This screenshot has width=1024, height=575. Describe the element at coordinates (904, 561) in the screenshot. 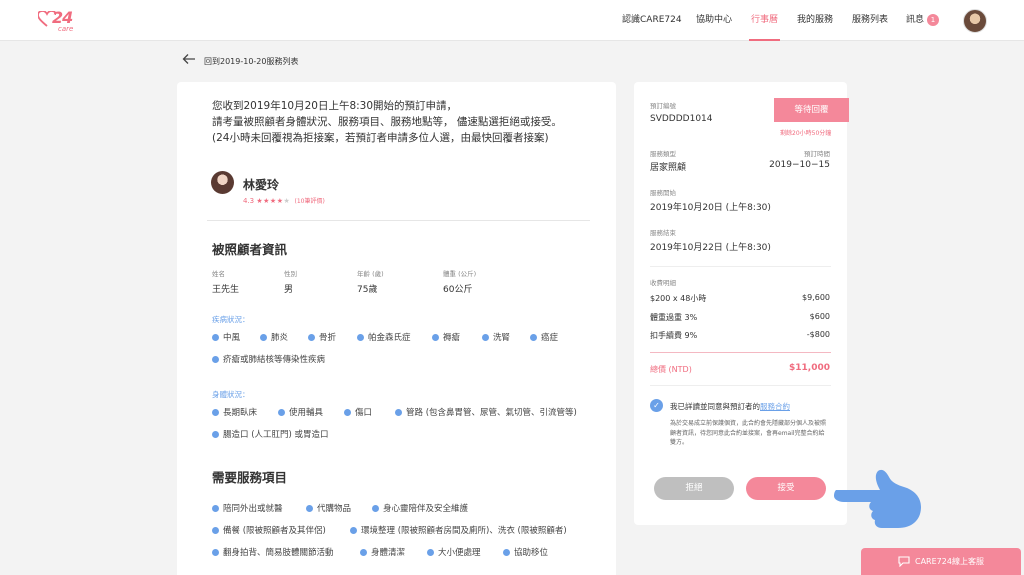

I see `chat-bubble-icon` at that location.